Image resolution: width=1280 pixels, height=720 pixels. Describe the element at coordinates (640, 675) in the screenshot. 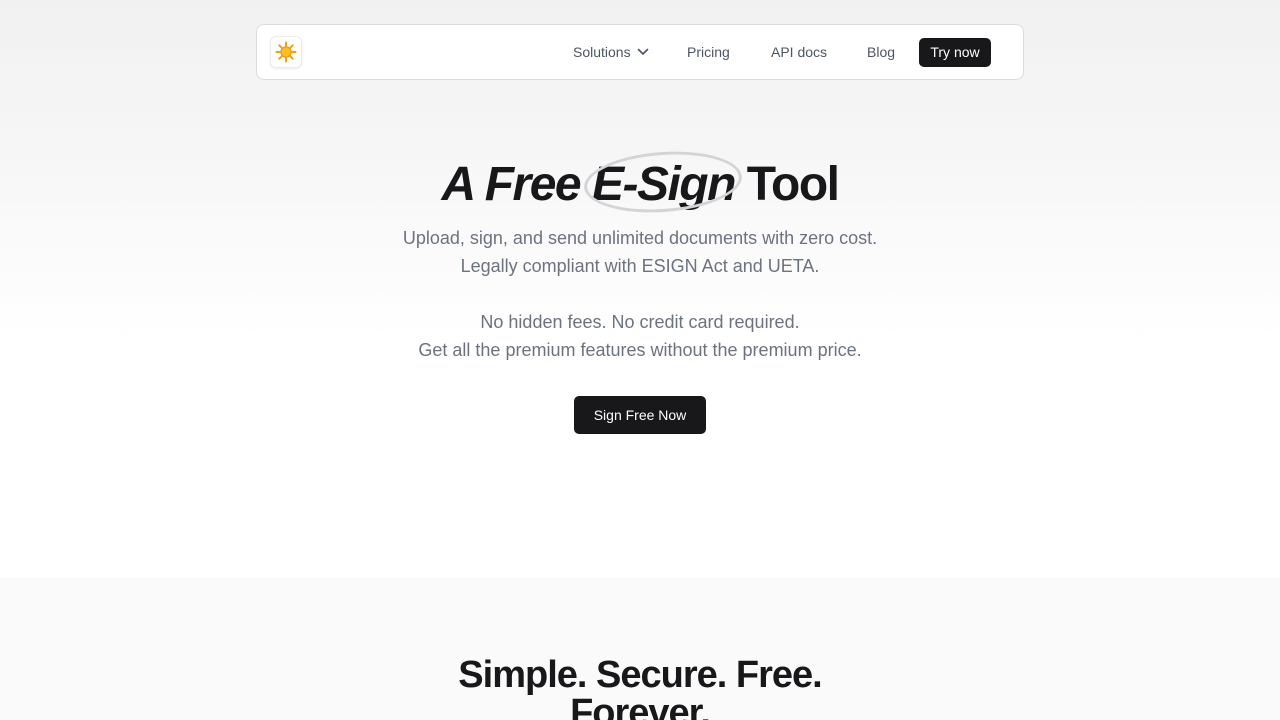

I see `features-title-line1: Simple. Secure. Free.` at that location.